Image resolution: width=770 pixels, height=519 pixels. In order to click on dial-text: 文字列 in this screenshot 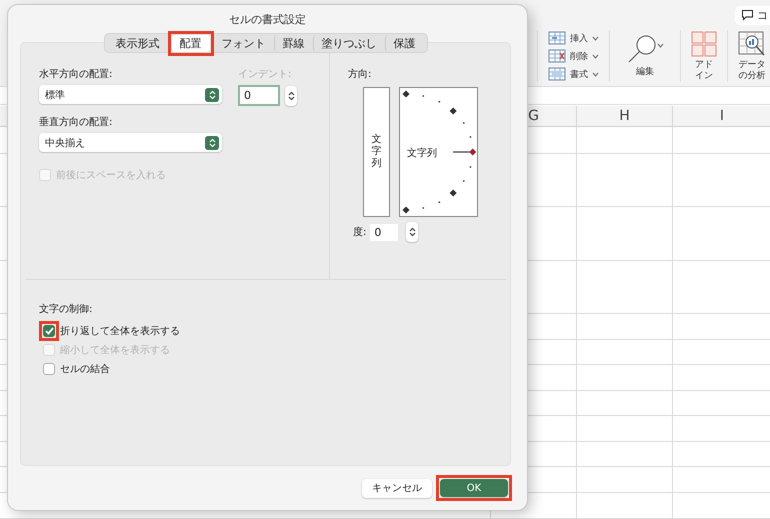, I will do `click(422, 153)`.